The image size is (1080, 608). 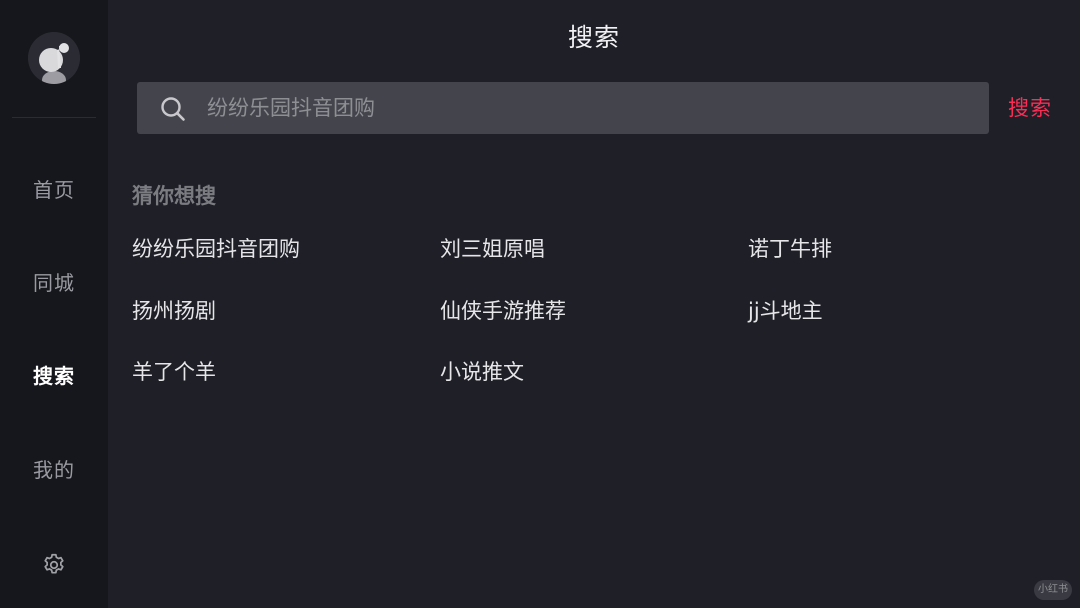 What do you see at coordinates (54, 188) in the screenshot?
I see `sidebar-item-home: 首页` at bounding box center [54, 188].